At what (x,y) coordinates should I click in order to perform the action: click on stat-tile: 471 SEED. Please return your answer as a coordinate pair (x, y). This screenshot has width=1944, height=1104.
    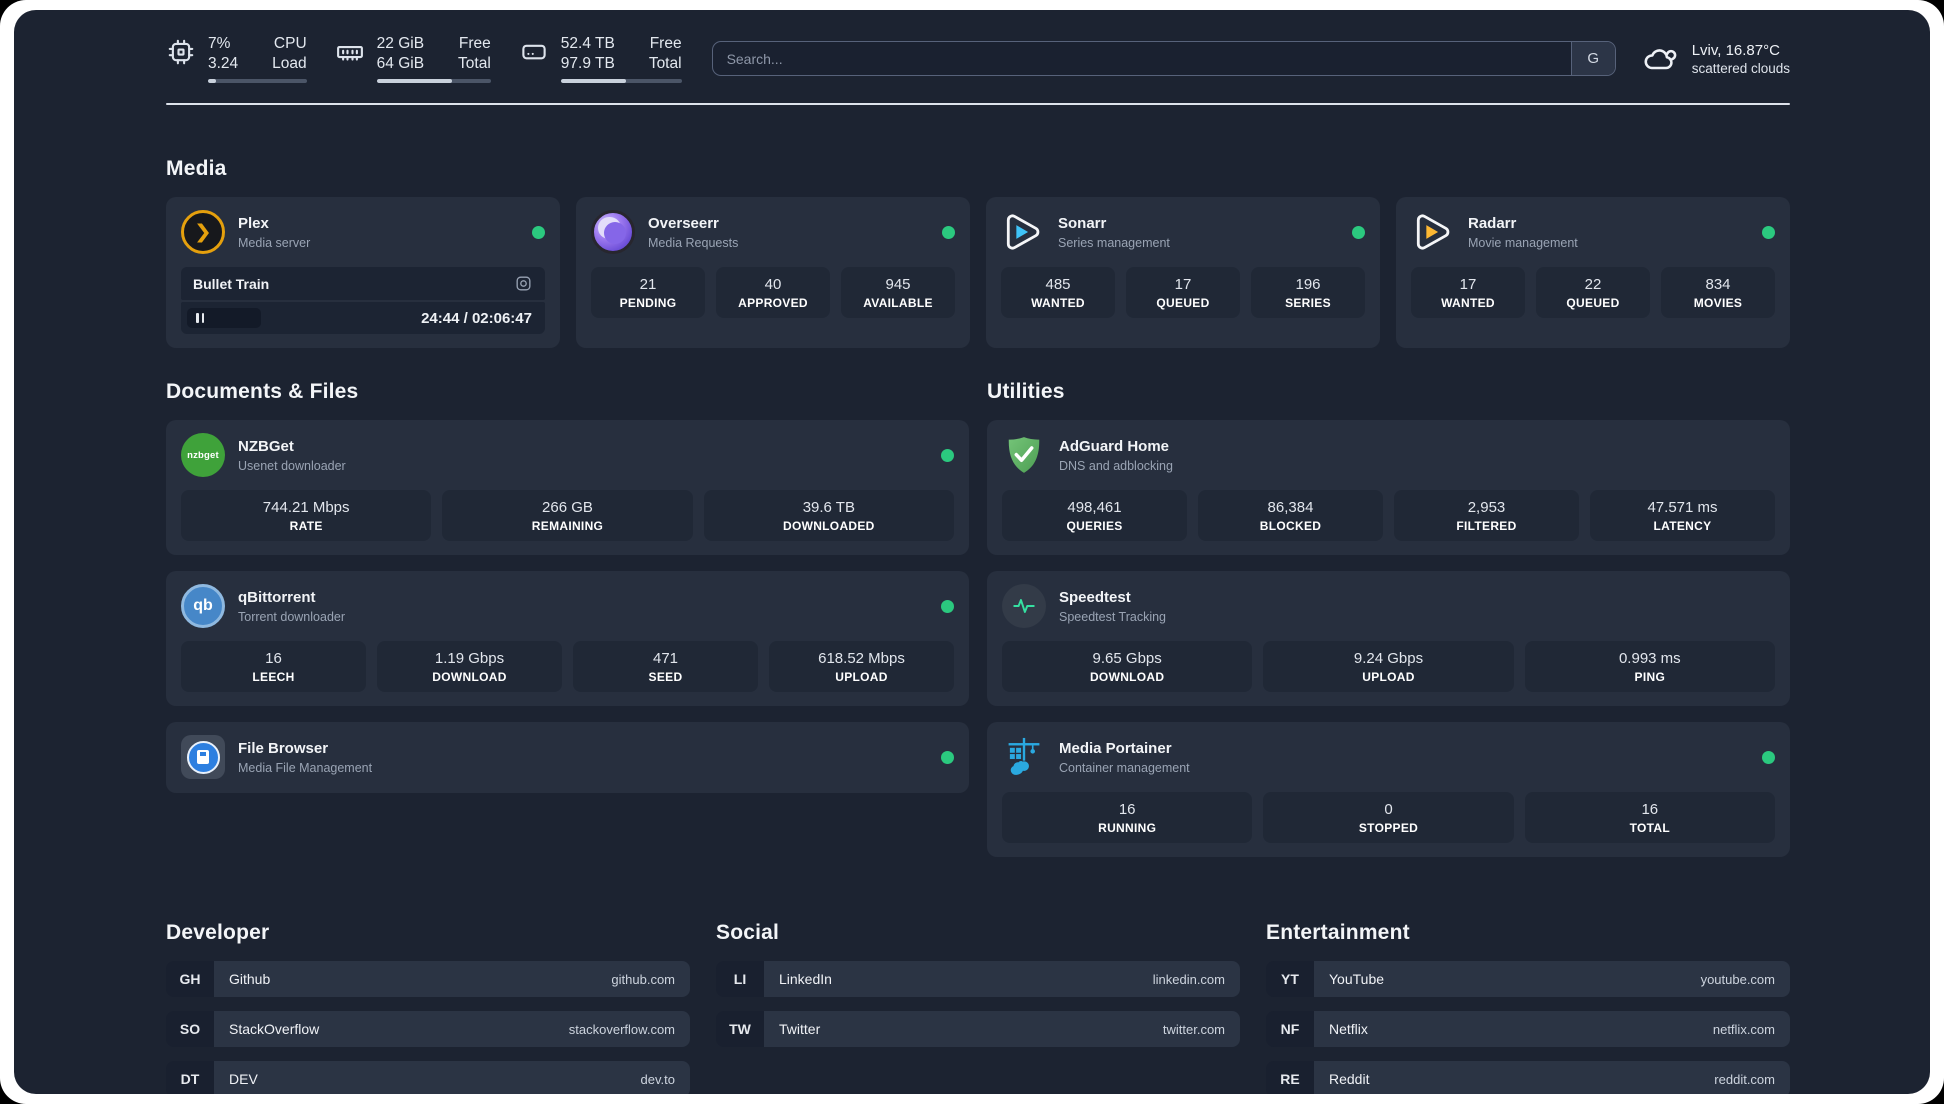
    Looking at the image, I should click on (665, 667).